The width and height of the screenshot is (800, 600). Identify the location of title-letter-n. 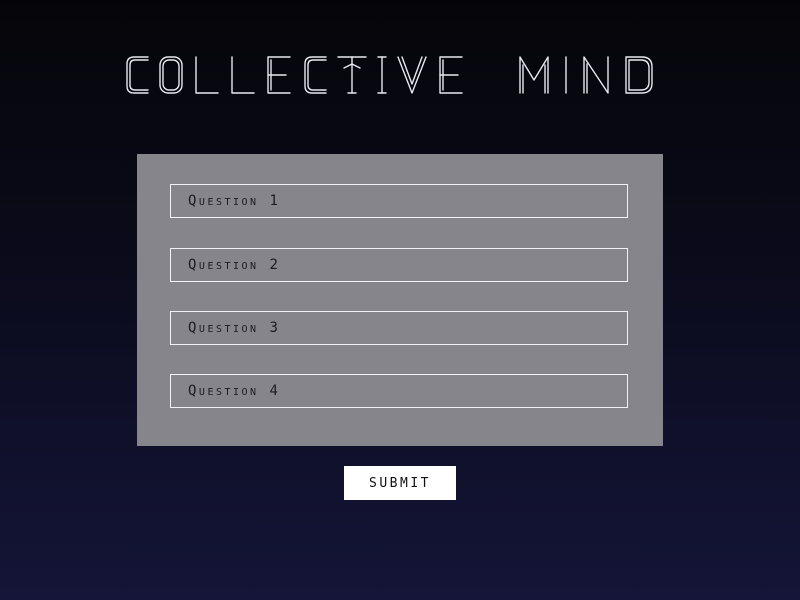
(596, 75).